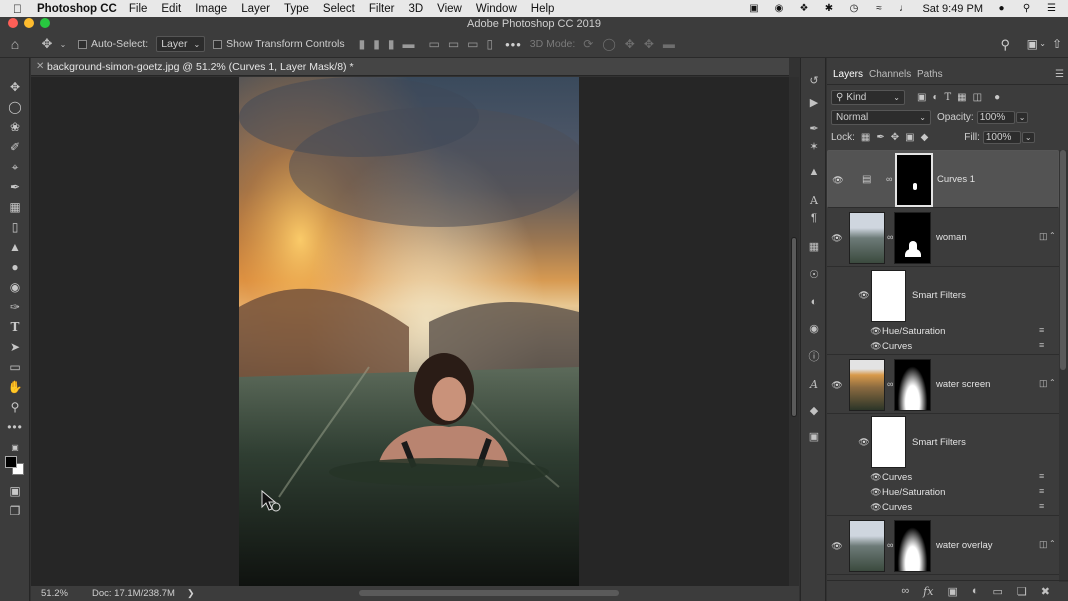  Describe the element at coordinates (15, 147) in the screenshot. I see `quick-selection-tool-icon: ✐` at that location.